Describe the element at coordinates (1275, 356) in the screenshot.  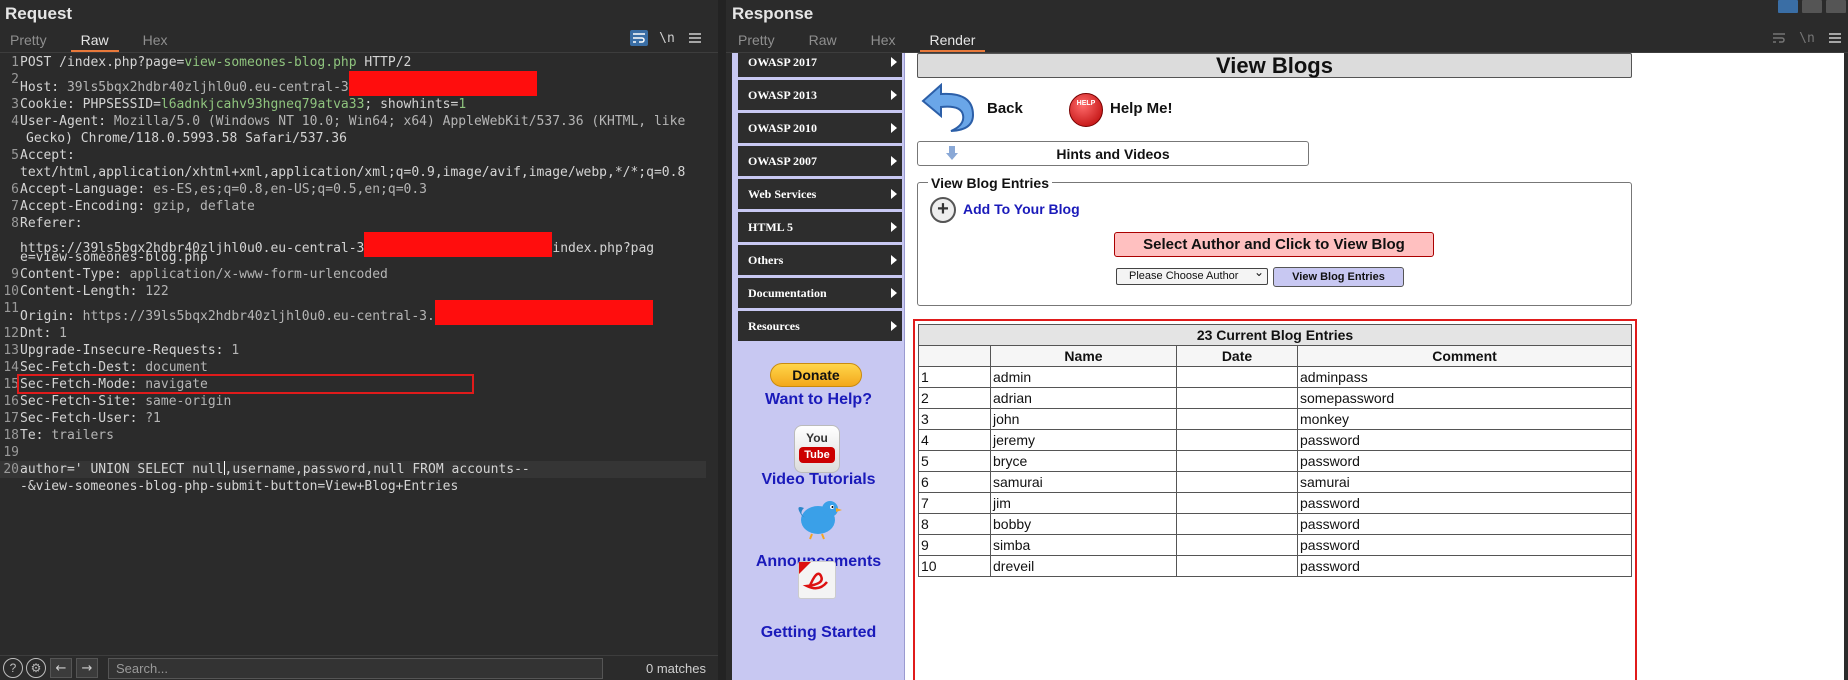
I see `table-header-row: Name Date Comment` at that location.